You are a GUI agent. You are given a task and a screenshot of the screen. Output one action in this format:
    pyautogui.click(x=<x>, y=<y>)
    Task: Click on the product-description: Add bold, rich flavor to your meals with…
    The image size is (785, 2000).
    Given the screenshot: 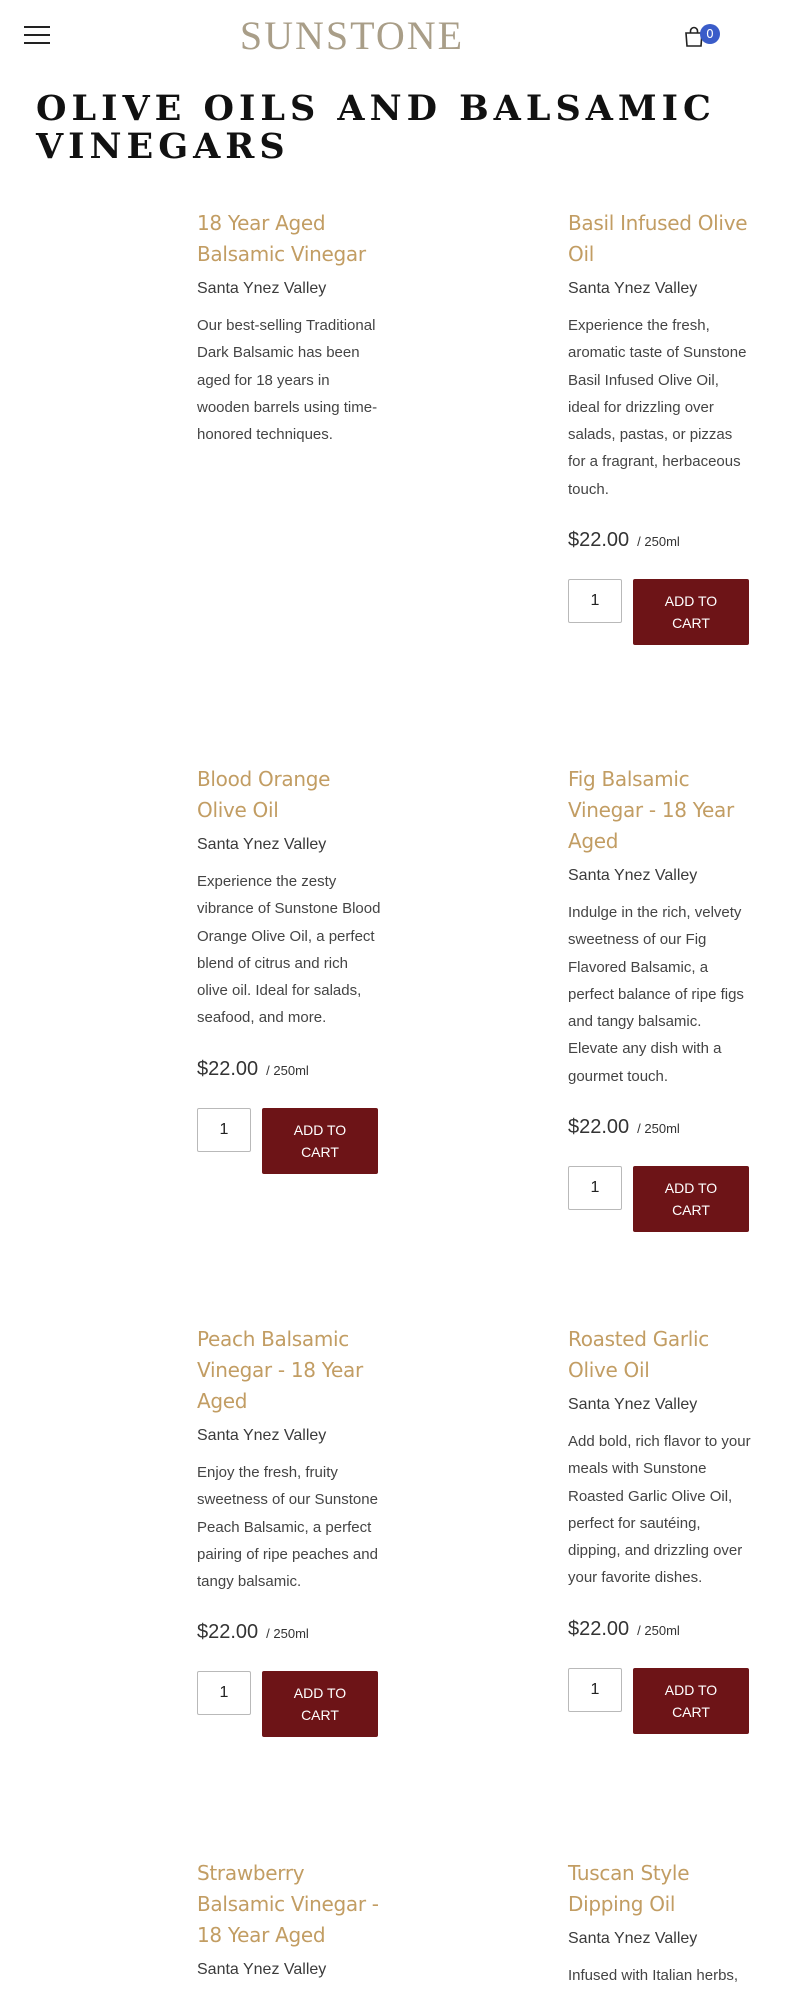 What is the action you would take?
    pyautogui.click(x=659, y=1510)
    